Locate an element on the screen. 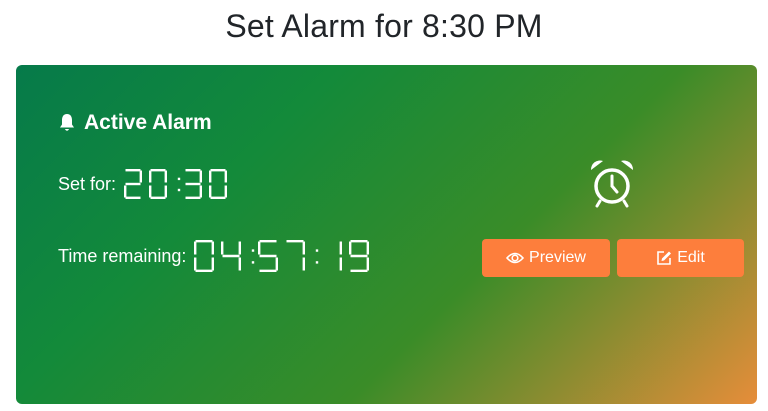 The height and width of the screenshot is (411, 768). card-title: Active Alarm is located at coordinates (135, 123).